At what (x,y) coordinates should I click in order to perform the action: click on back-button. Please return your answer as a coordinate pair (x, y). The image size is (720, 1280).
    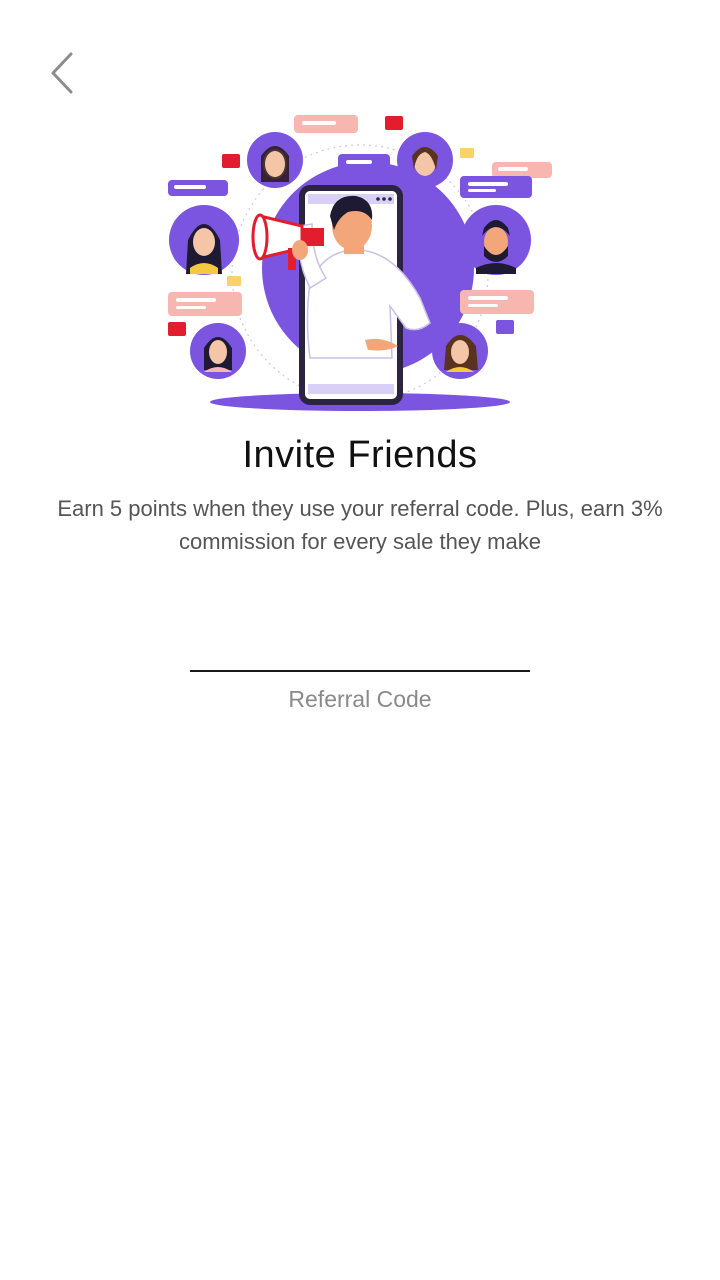
    Looking at the image, I should click on (62, 73).